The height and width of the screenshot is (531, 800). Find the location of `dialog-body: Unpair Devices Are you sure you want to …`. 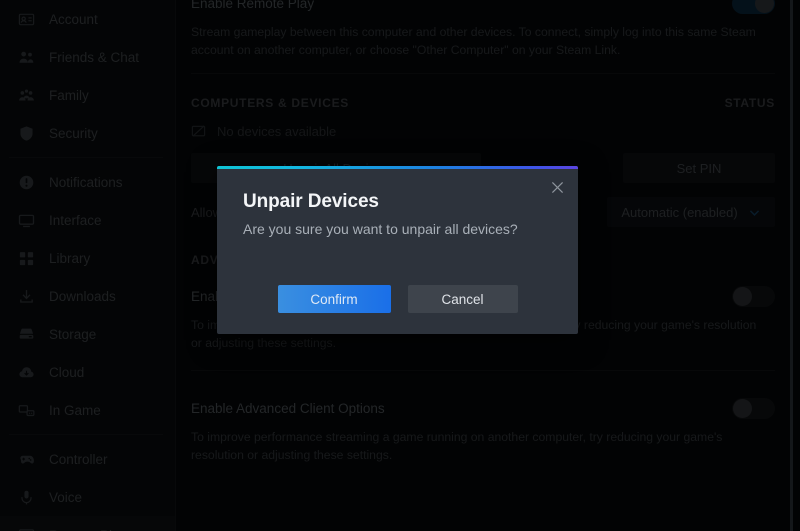

dialog-body: Unpair Devices Are you sure you want to … is located at coordinates (397, 203).